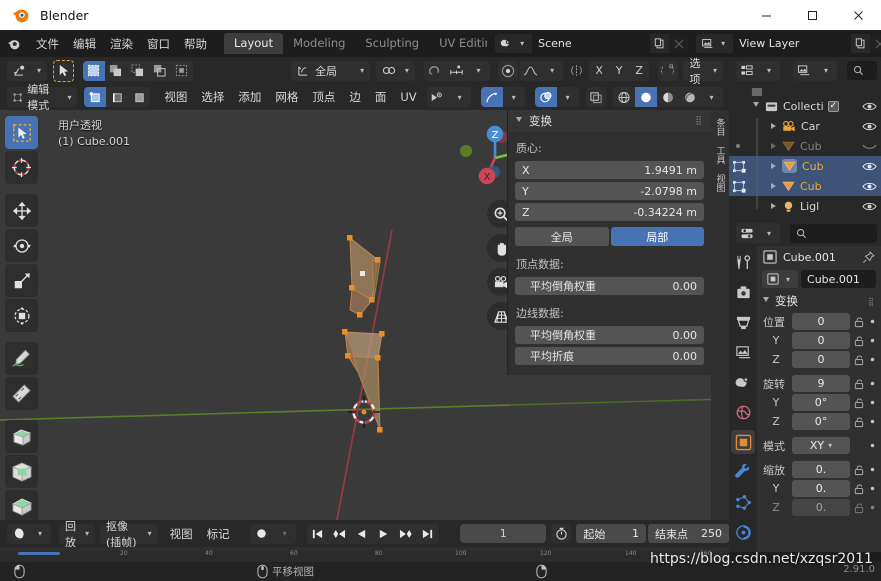 This screenshot has width=881, height=581. Describe the element at coordinates (743, 442) in the screenshot. I see `object-icon` at that location.